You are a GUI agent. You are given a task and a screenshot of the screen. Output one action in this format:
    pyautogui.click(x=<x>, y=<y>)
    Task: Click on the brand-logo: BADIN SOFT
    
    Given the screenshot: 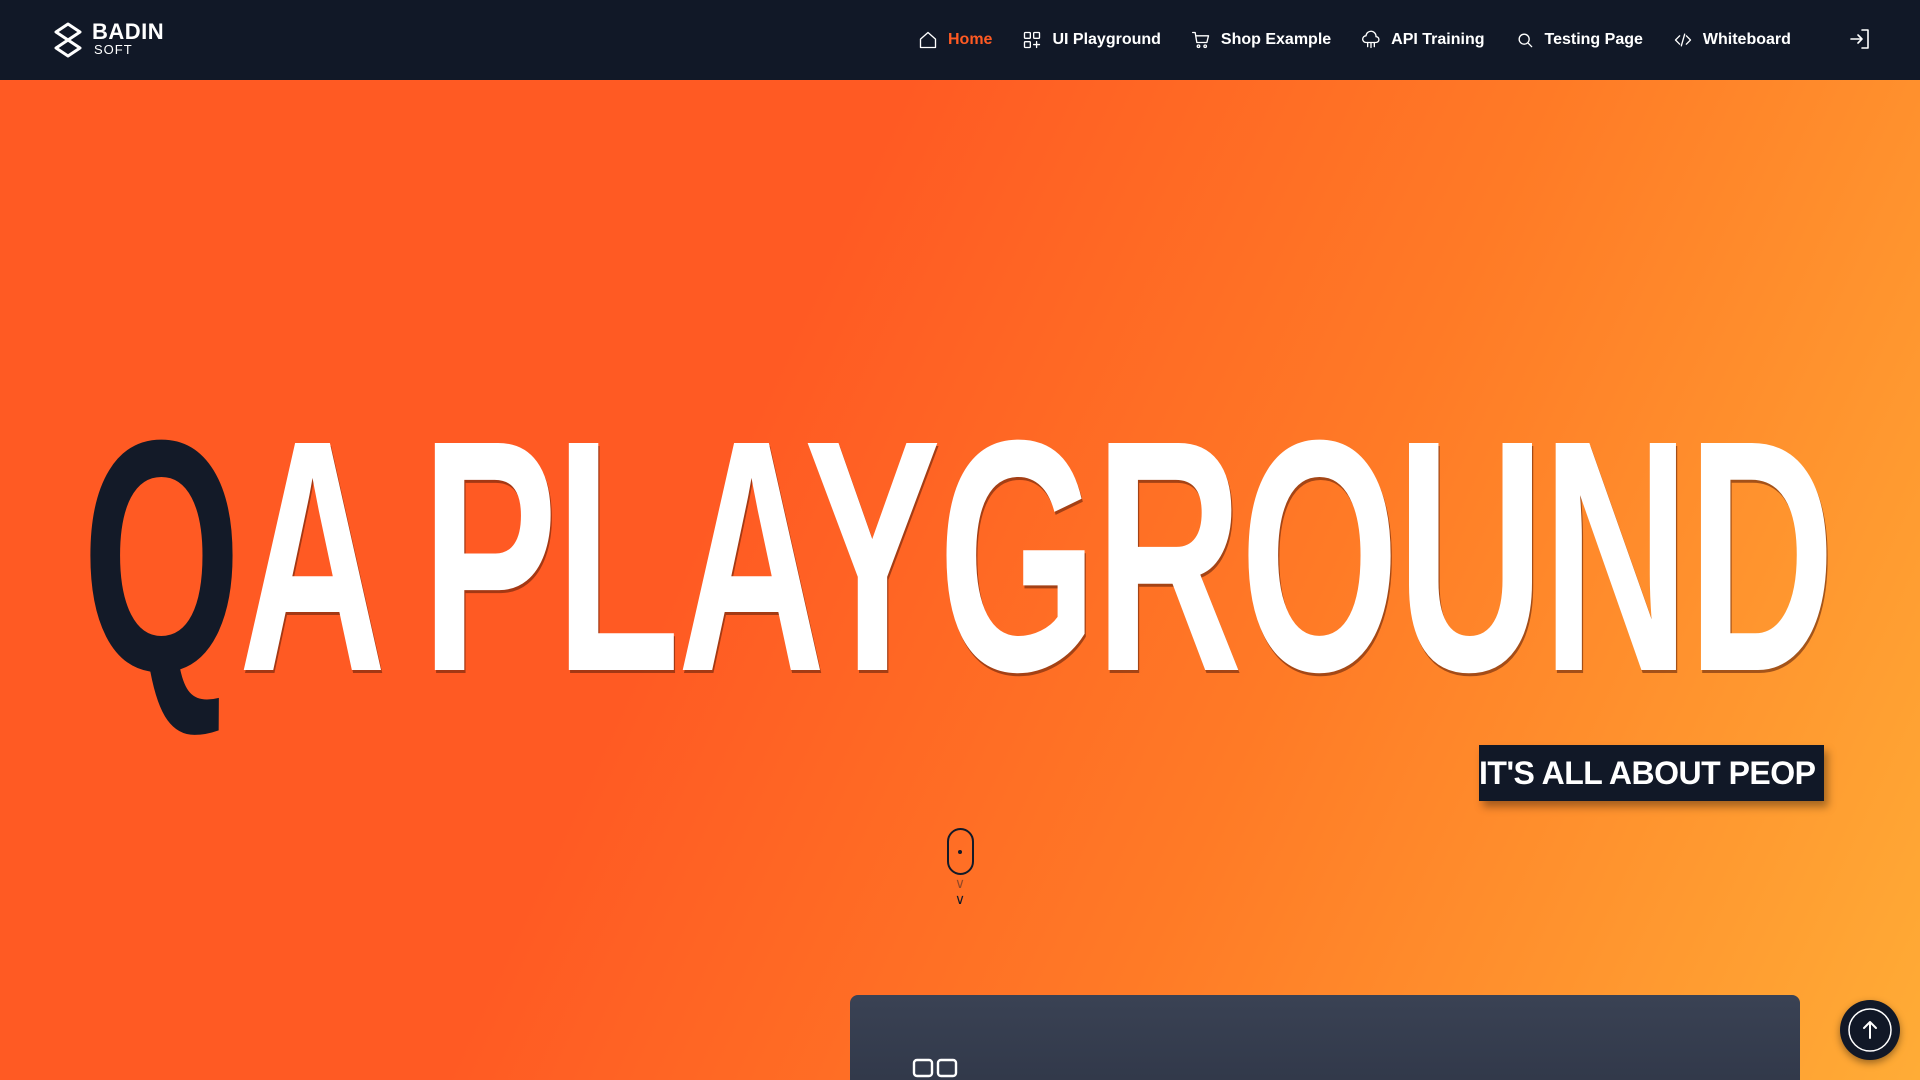 What is the action you would take?
    pyautogui.click(x=106, y=38)
    